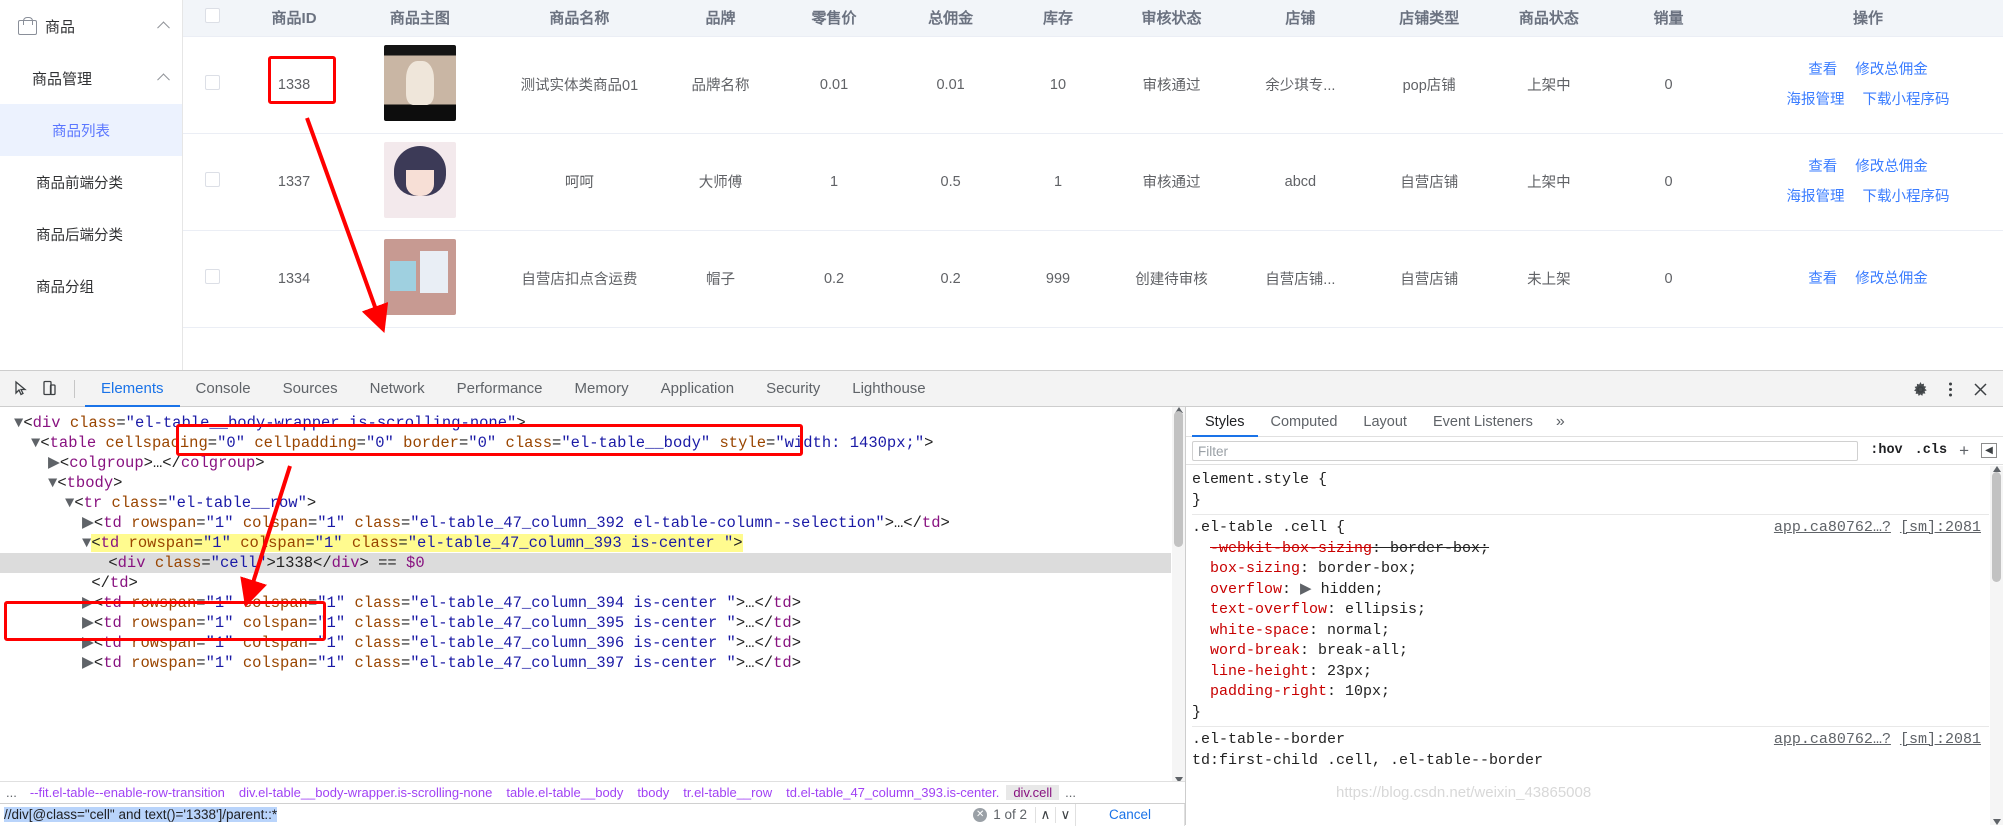 The image size is (2003, 826). What do you see at coordinates (223, 389) in the screenshot?
I see `devtools-tab-console: Console` at bounding box center [223, 389].